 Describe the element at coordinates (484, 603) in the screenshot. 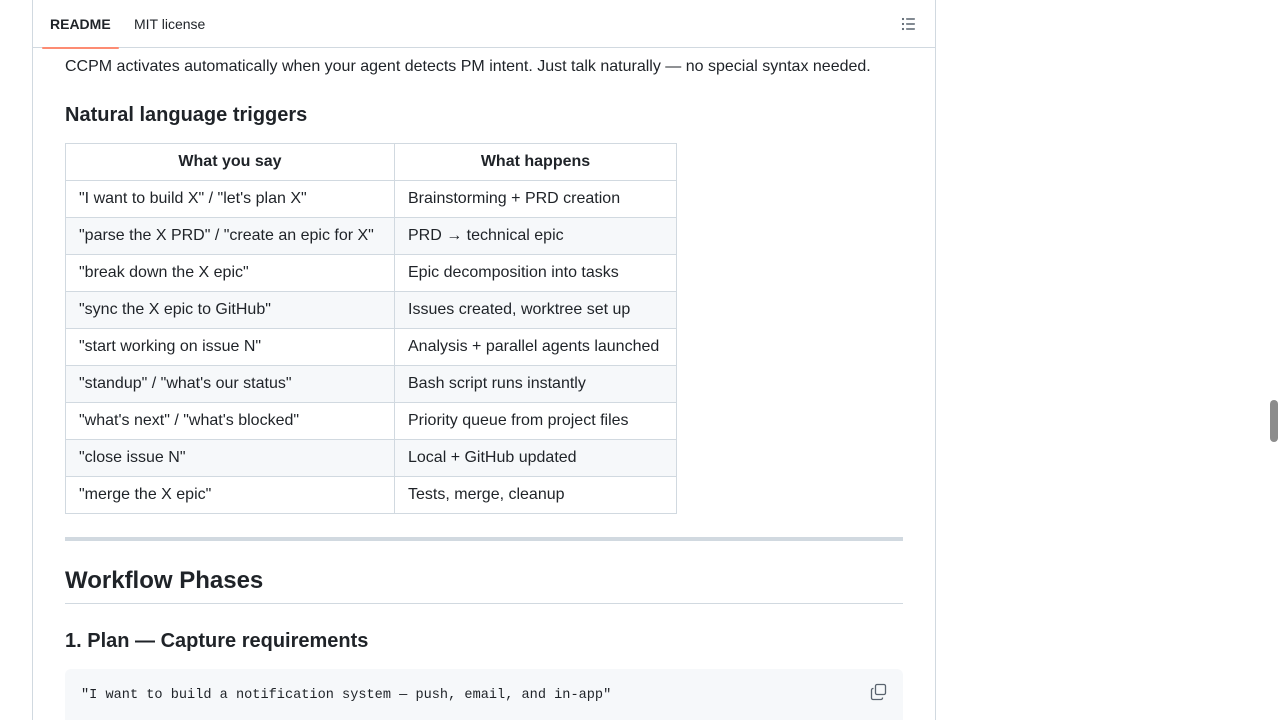

I see `heading-rule` at that location.